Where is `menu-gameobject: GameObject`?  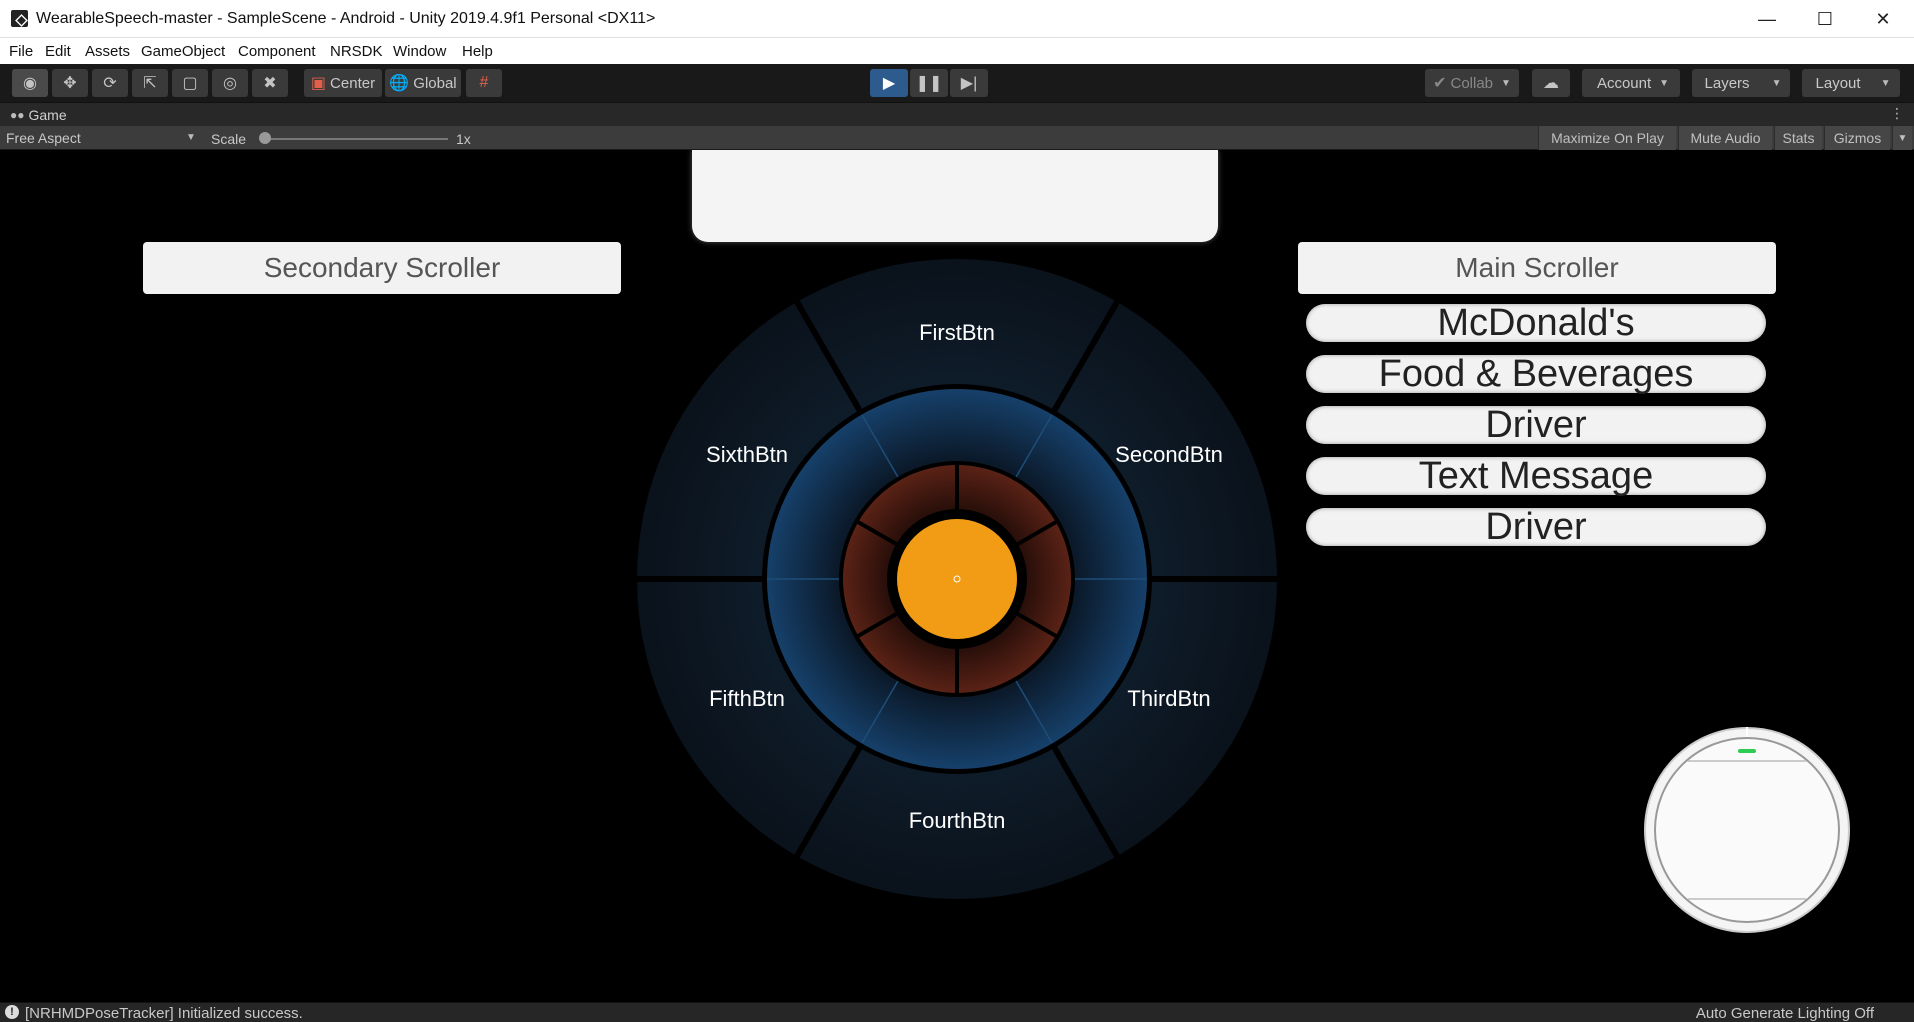
menu-gameobject: GameObject is located at coordinates (183, 51).